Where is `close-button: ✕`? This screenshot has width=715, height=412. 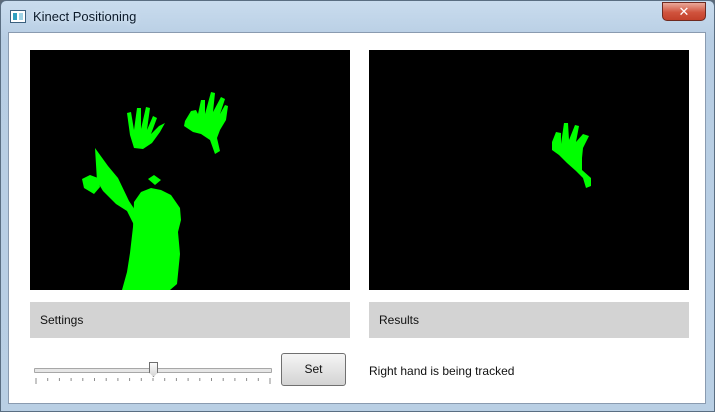 close-button: ✕ is located at coordinates (684, 11).